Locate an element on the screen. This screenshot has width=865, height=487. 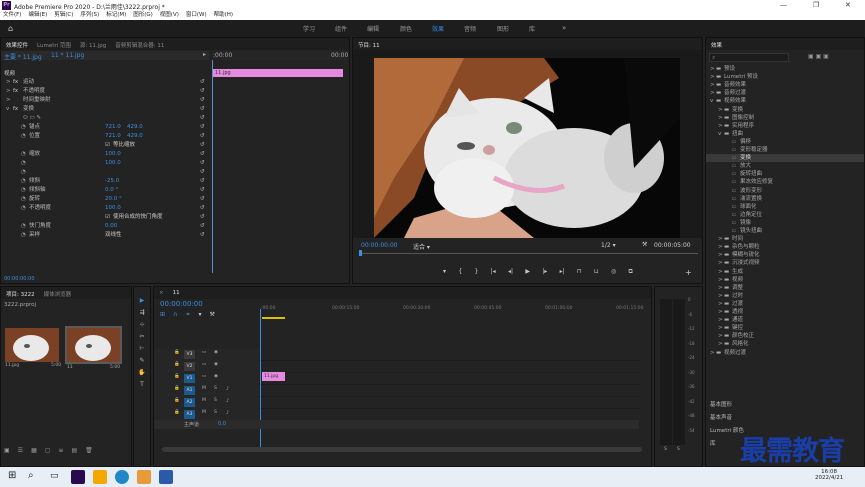
sort-icon: ≡ is located at coordinates (60, 450).